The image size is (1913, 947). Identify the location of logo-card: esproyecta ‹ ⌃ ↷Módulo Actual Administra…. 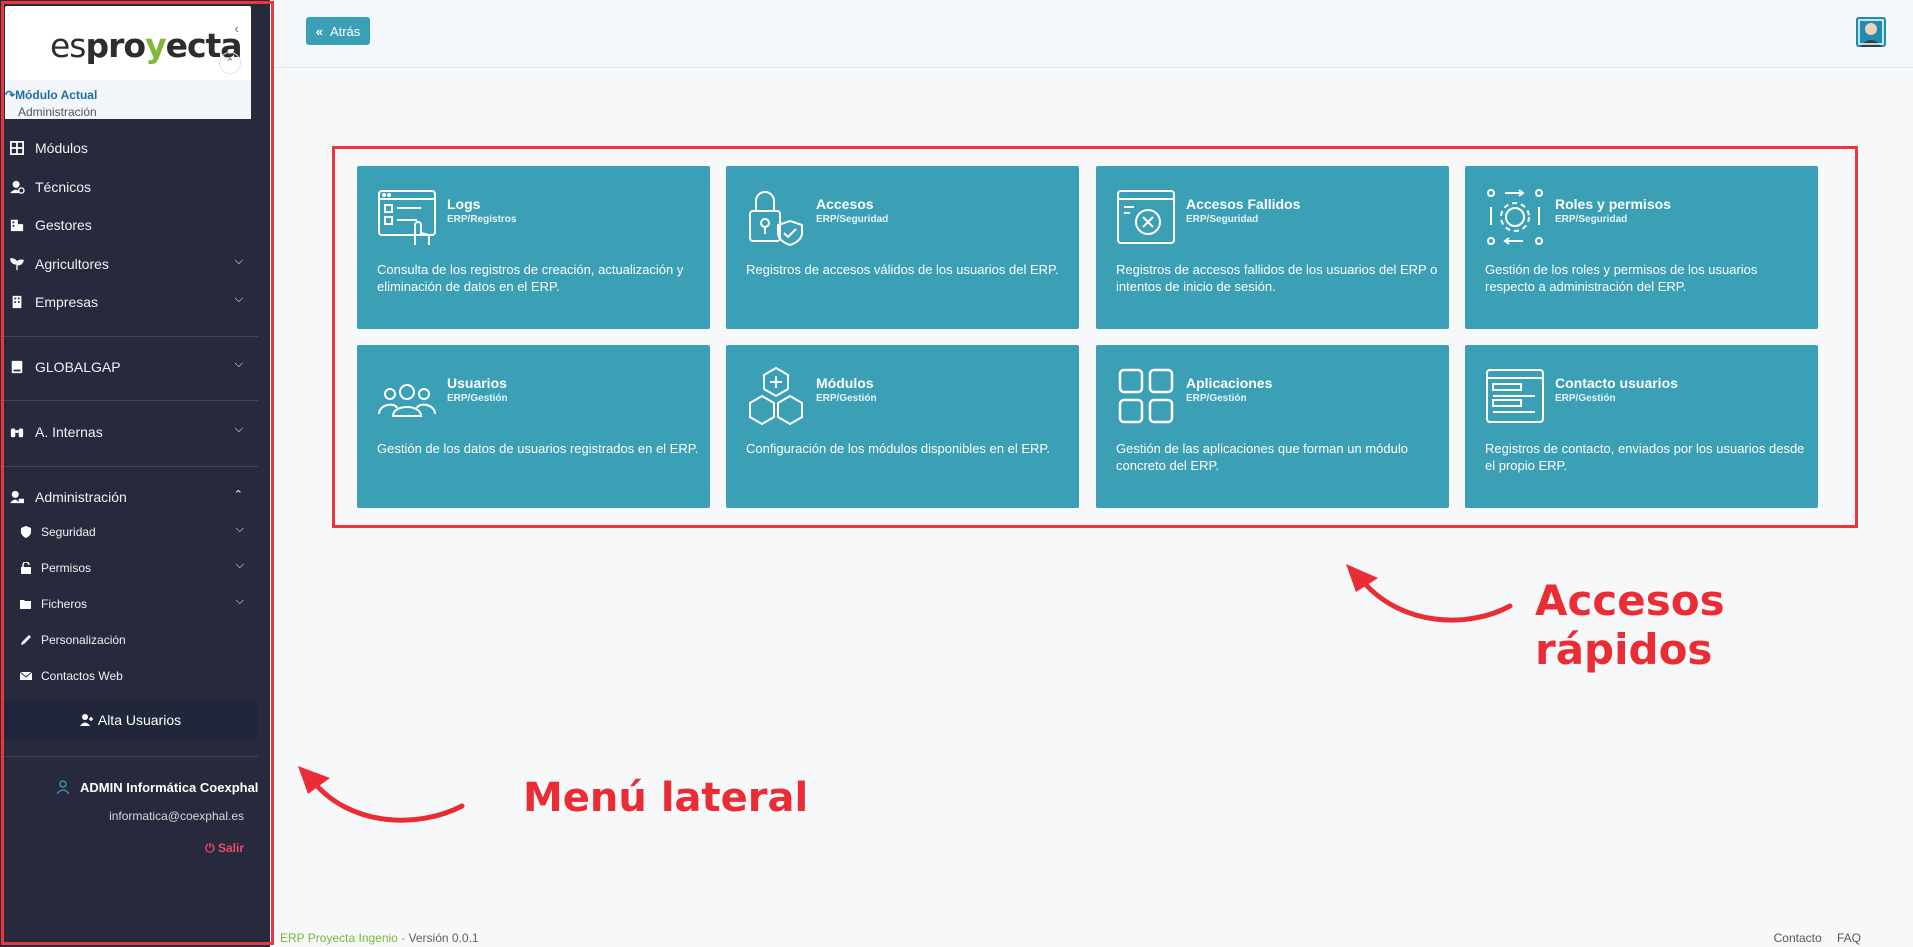
(128, 62).